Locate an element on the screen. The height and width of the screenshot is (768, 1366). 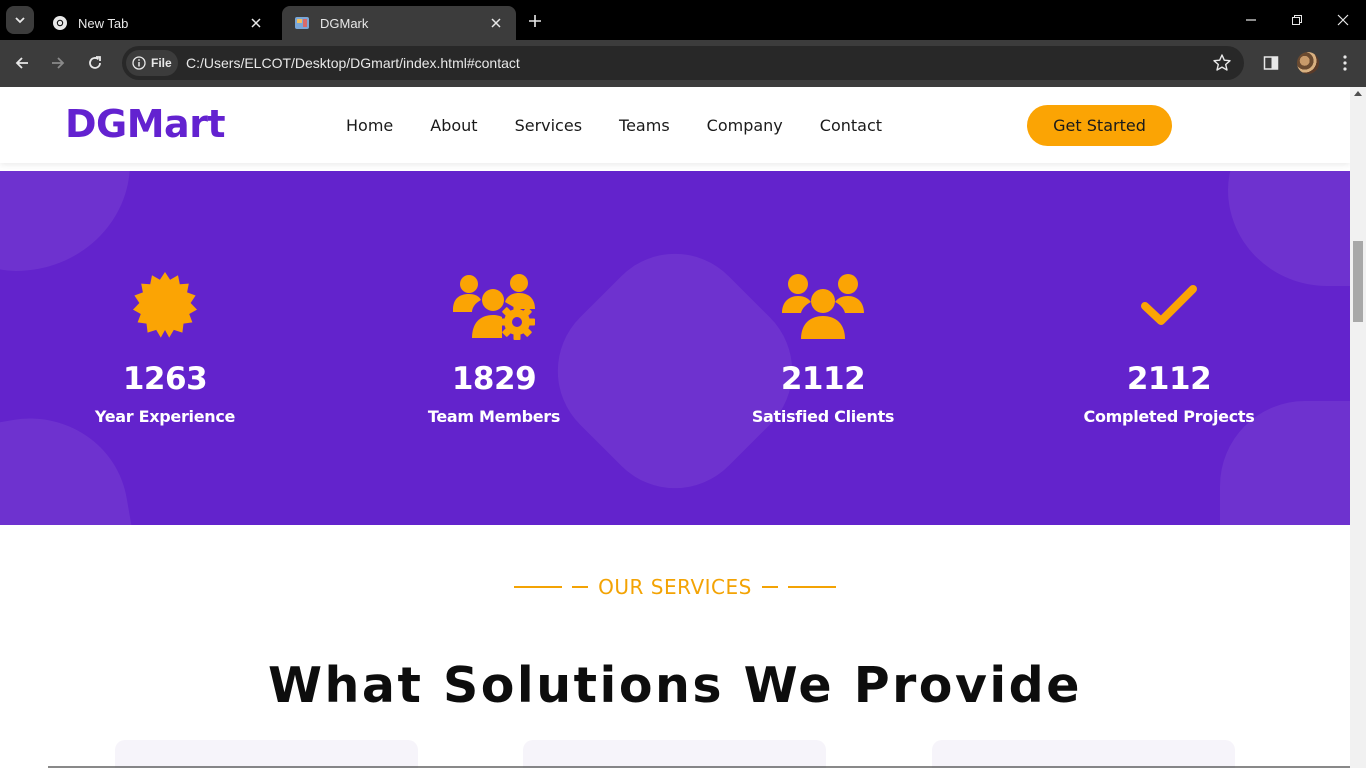
stat-completed-projects: 2112 Completed Projects is located at coordinates (1169, 348).